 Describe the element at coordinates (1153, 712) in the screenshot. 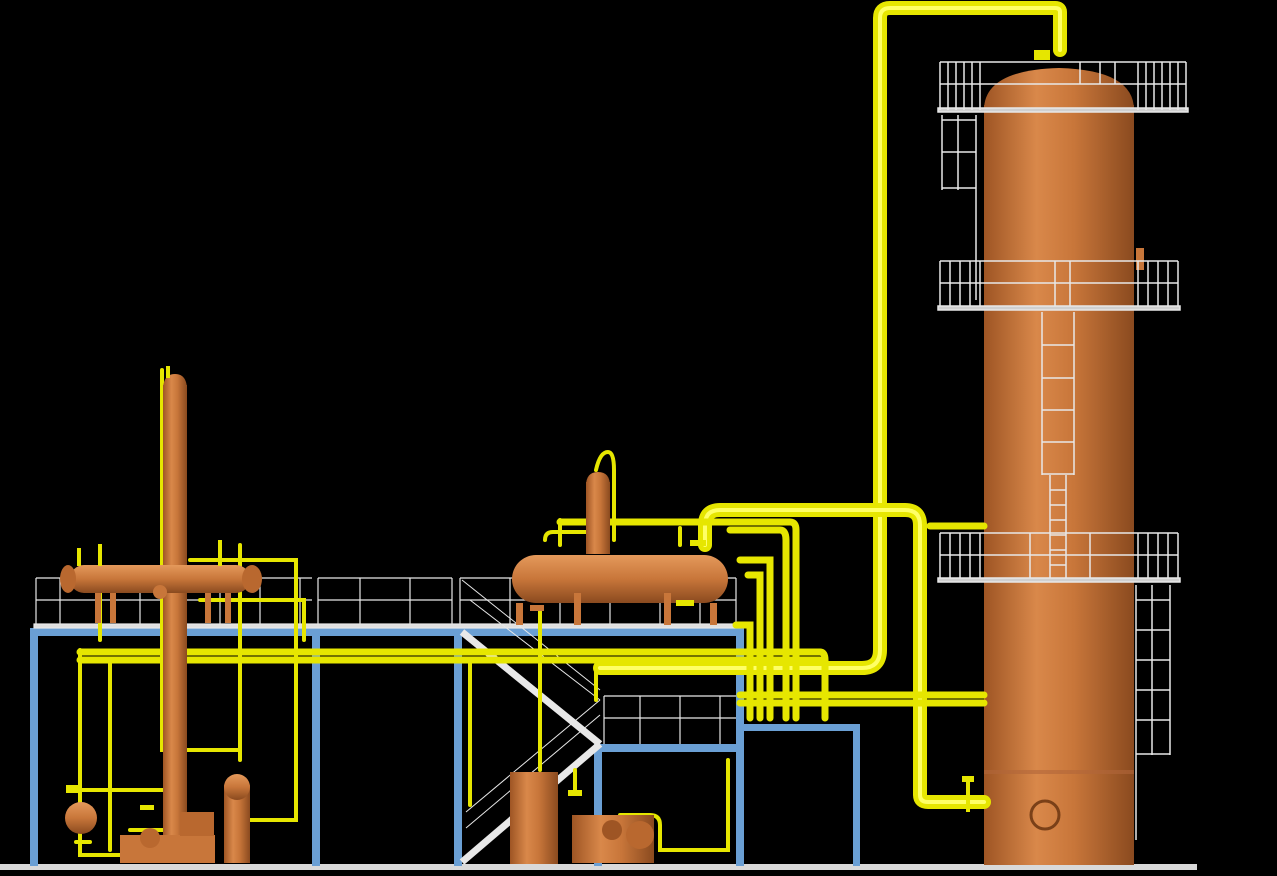

I see `main-column-ladder-lower` at that location.